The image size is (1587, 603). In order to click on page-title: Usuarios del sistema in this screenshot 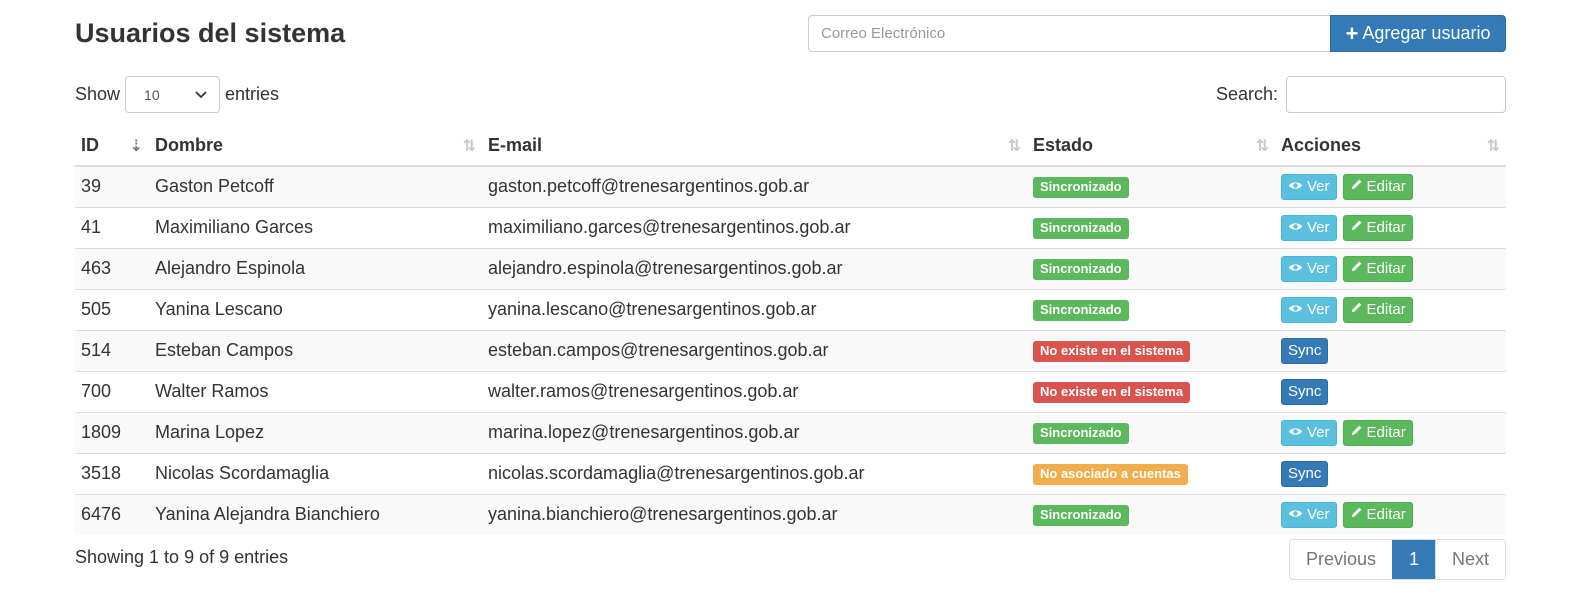, I will do `click(210, 33)`.